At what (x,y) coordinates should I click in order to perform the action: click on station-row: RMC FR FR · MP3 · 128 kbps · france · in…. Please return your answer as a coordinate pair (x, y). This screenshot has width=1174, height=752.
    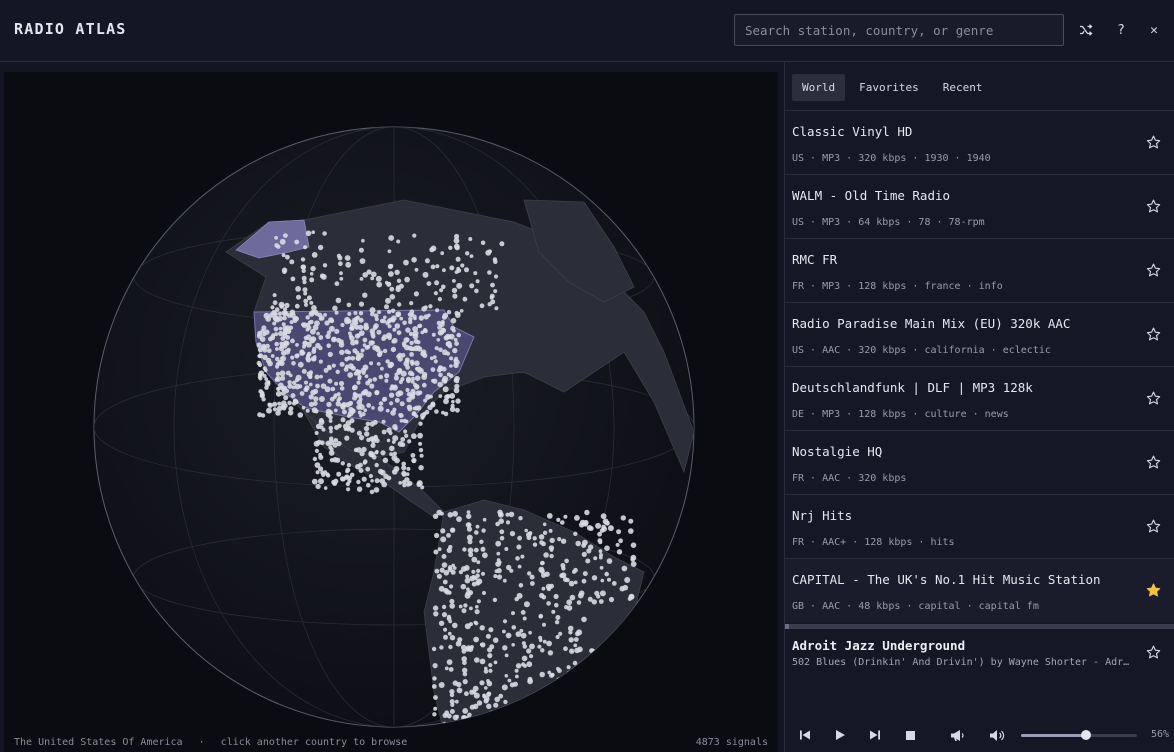
    Looking at the image, I should click on (979, 270).